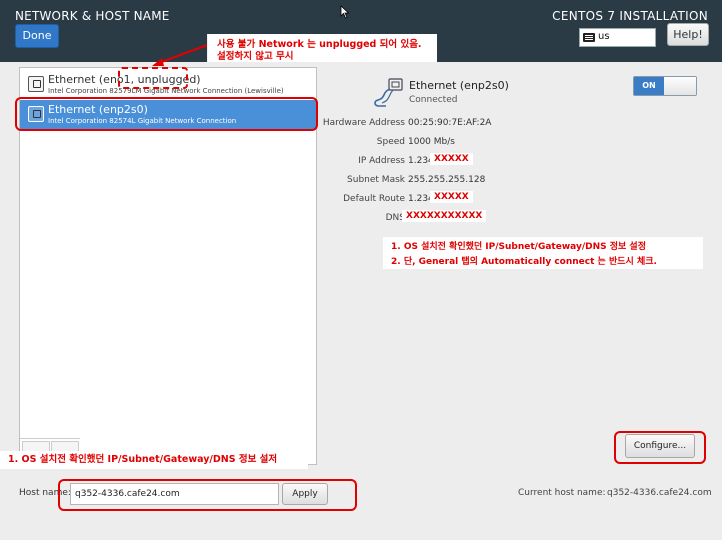  Describe the element at coordinates (617, 37) in the screenshot. I see `keyboard-layout-indicator: us` at that location.